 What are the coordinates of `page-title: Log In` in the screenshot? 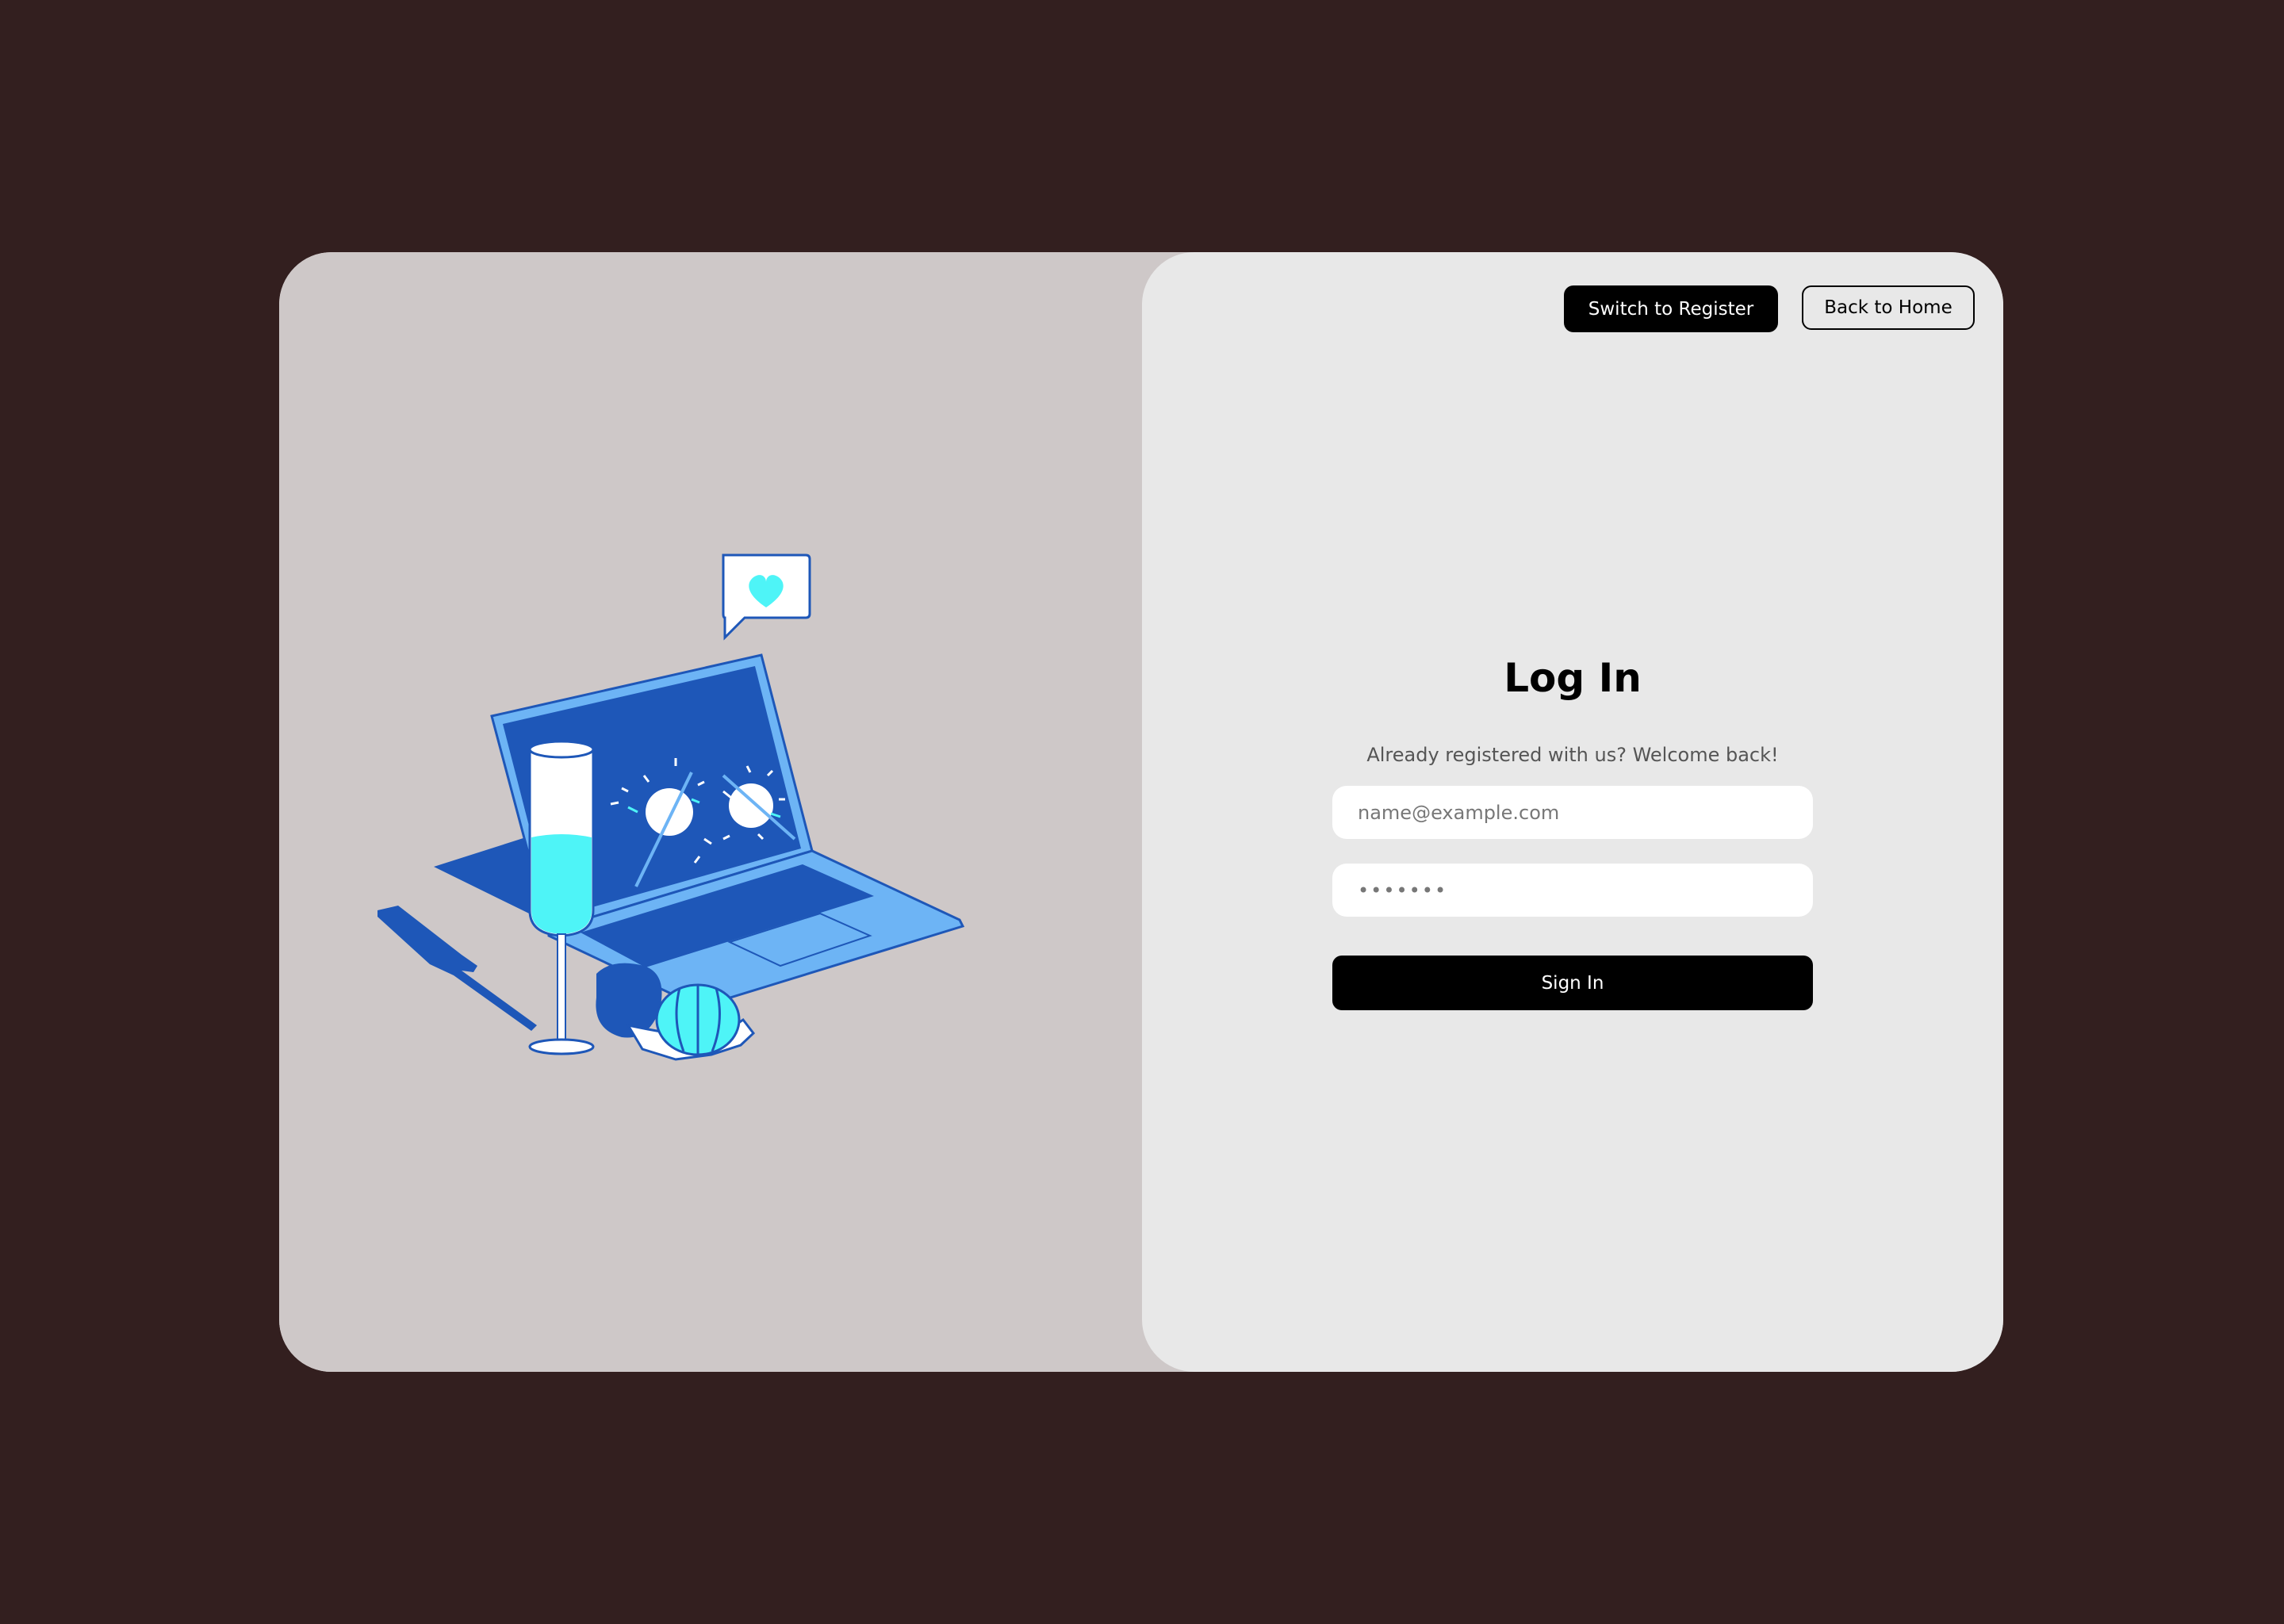 It's located at (1573, 678).